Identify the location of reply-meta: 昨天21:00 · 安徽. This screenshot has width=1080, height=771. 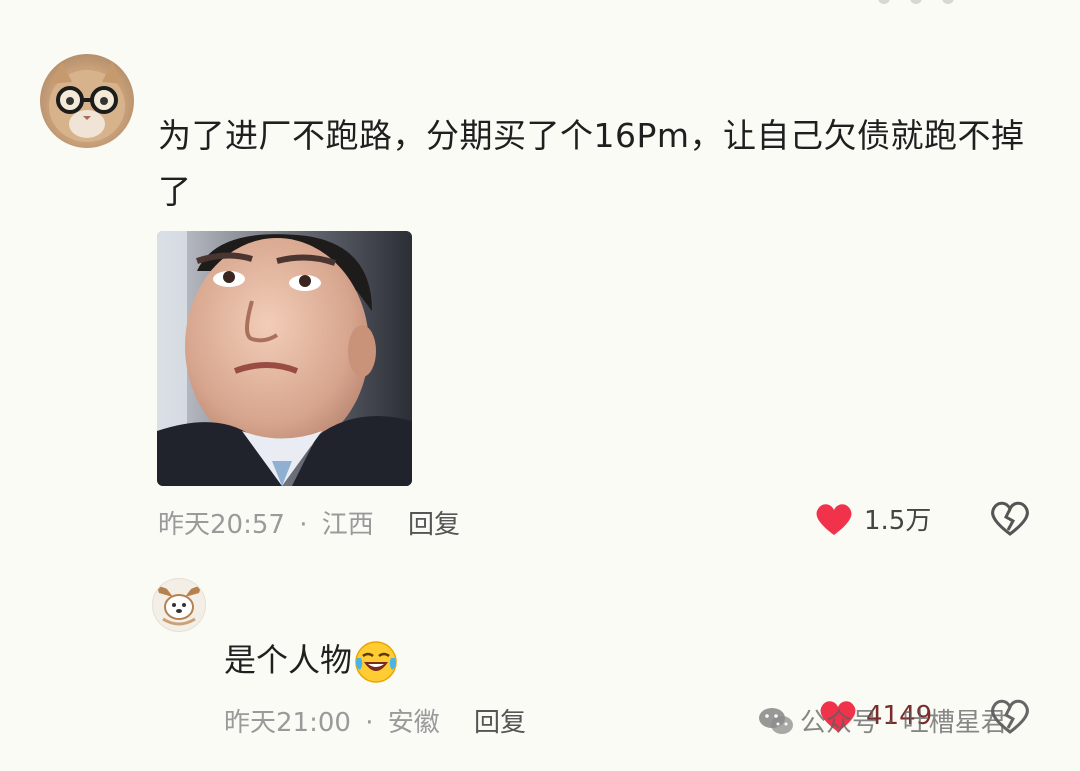
(332, 720).